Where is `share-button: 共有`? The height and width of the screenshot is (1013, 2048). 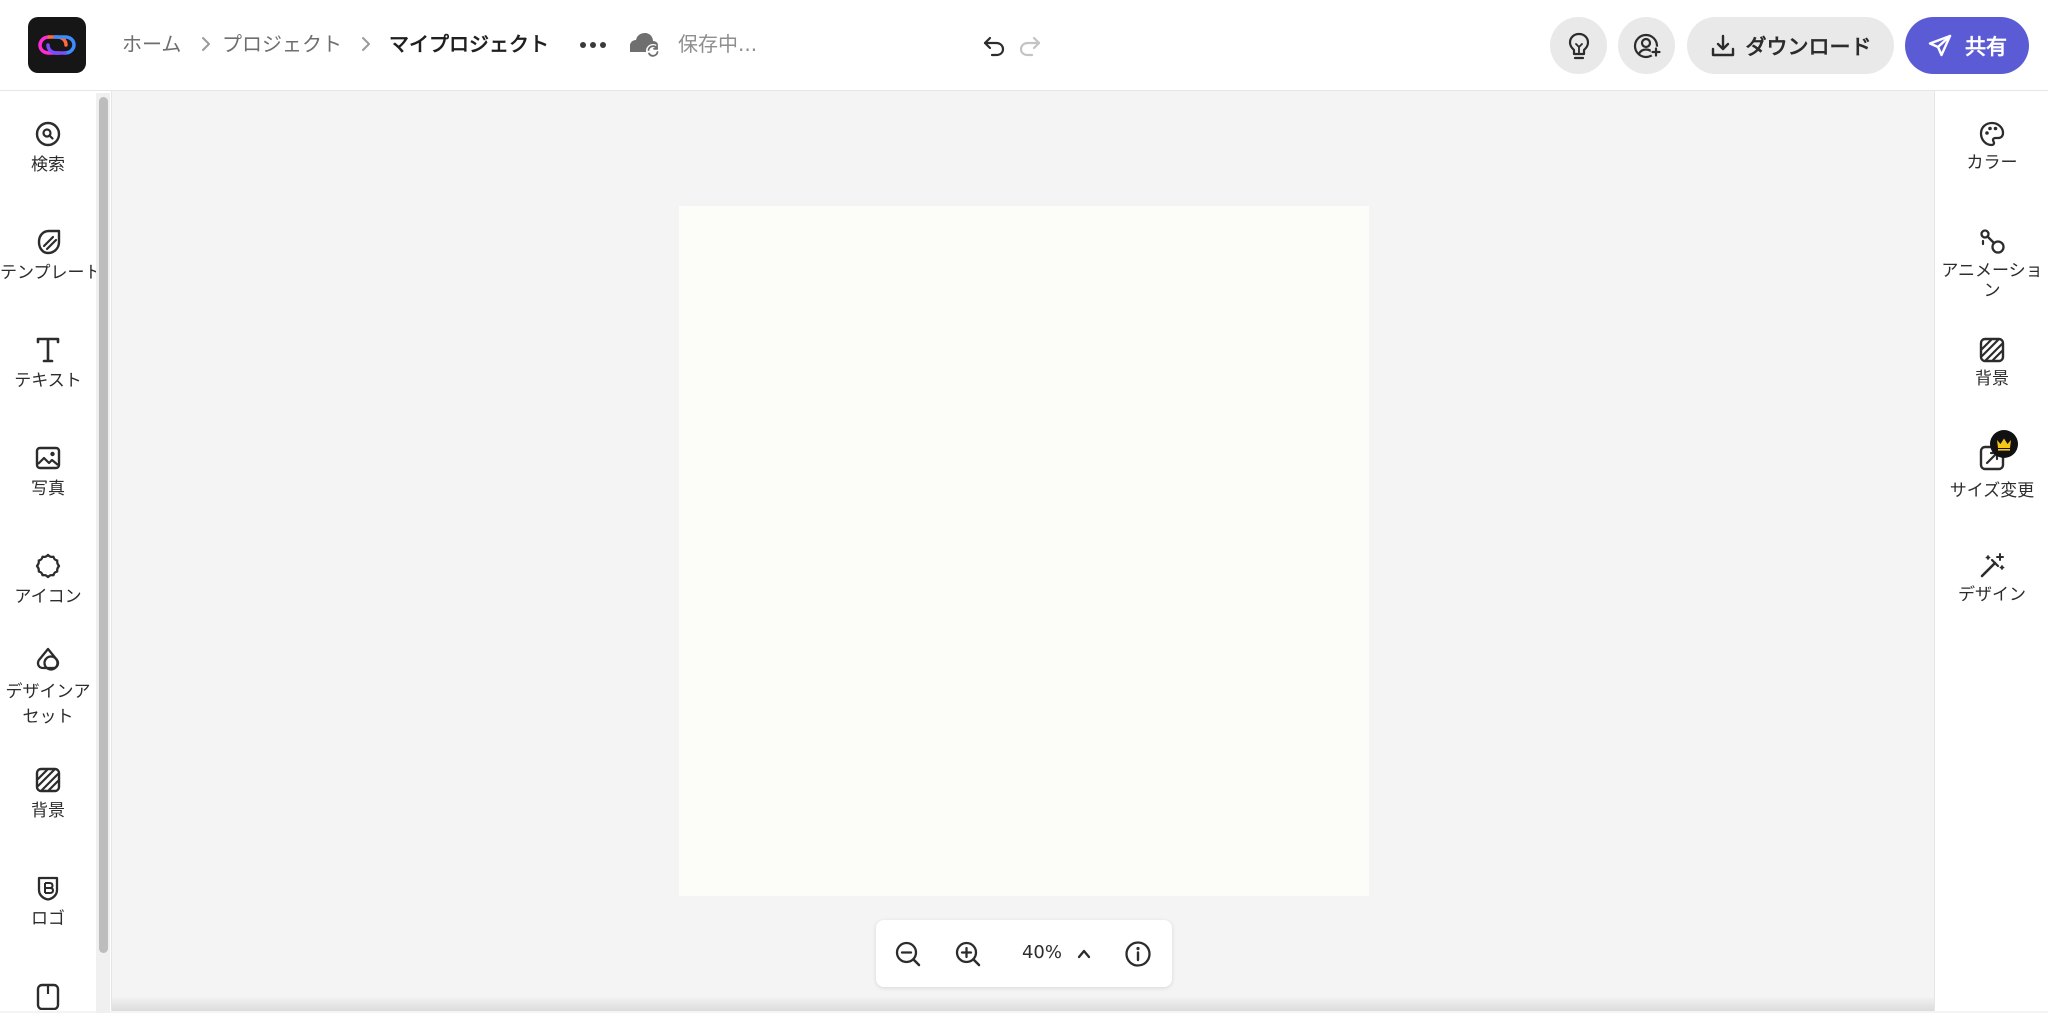 share-button: 共有 is located at coordinates (1967, 45).